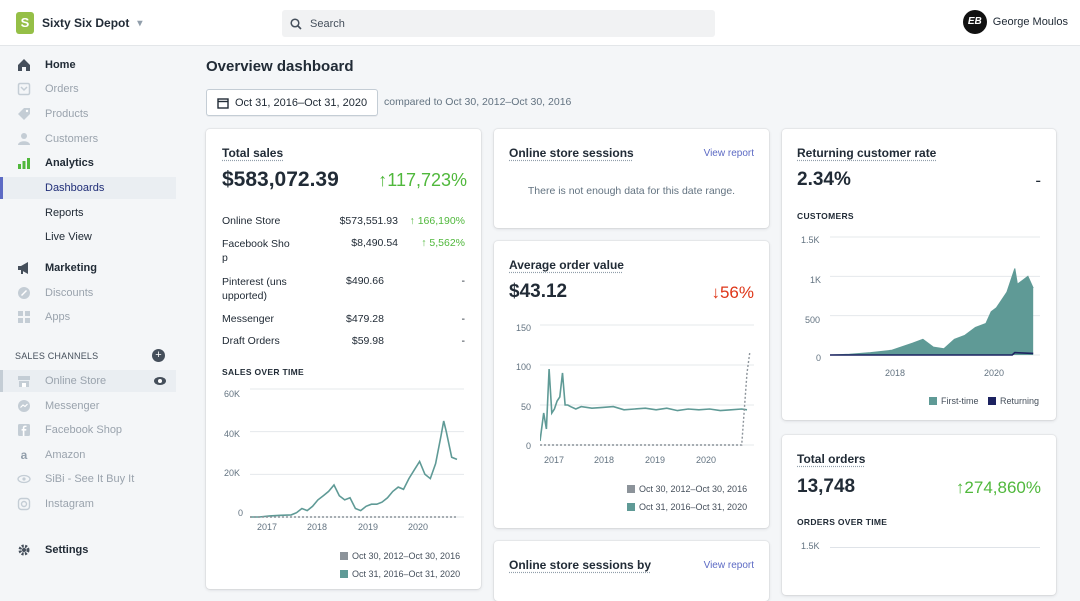  I want to click on orders-icon, so click(24, 89).